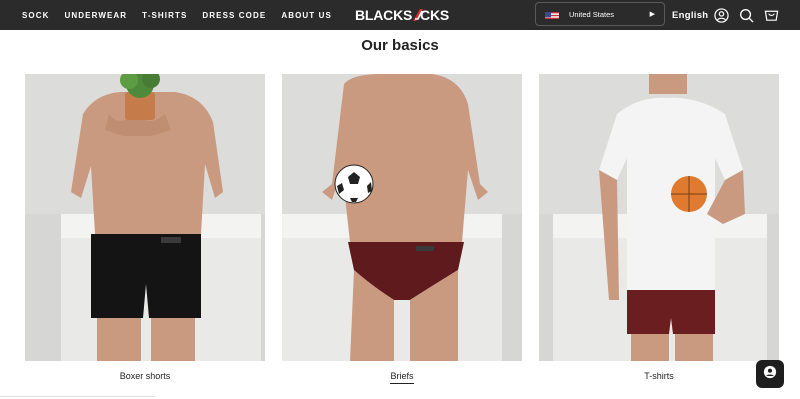 The width and height of the screenshot is (800, 399). Describe the element at coordinates (746, 15) in the screenshot. I see `search-icon` at that location.